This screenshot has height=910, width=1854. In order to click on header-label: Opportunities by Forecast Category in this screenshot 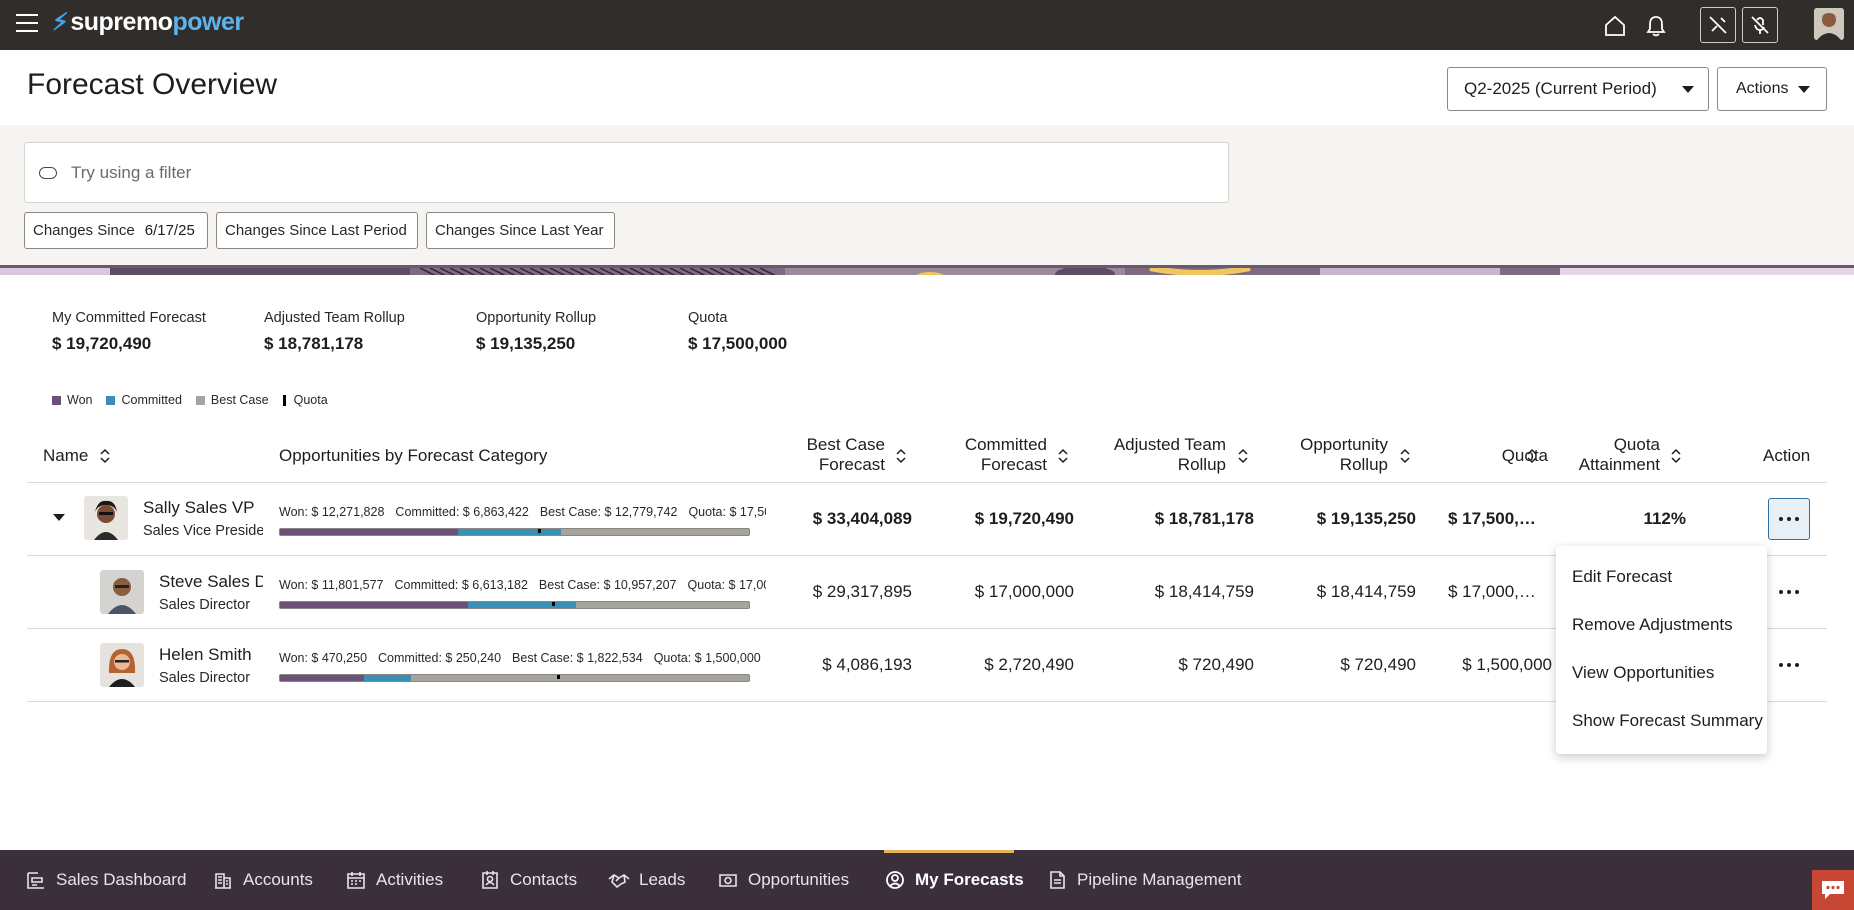, I will do `click(413, 455)`.